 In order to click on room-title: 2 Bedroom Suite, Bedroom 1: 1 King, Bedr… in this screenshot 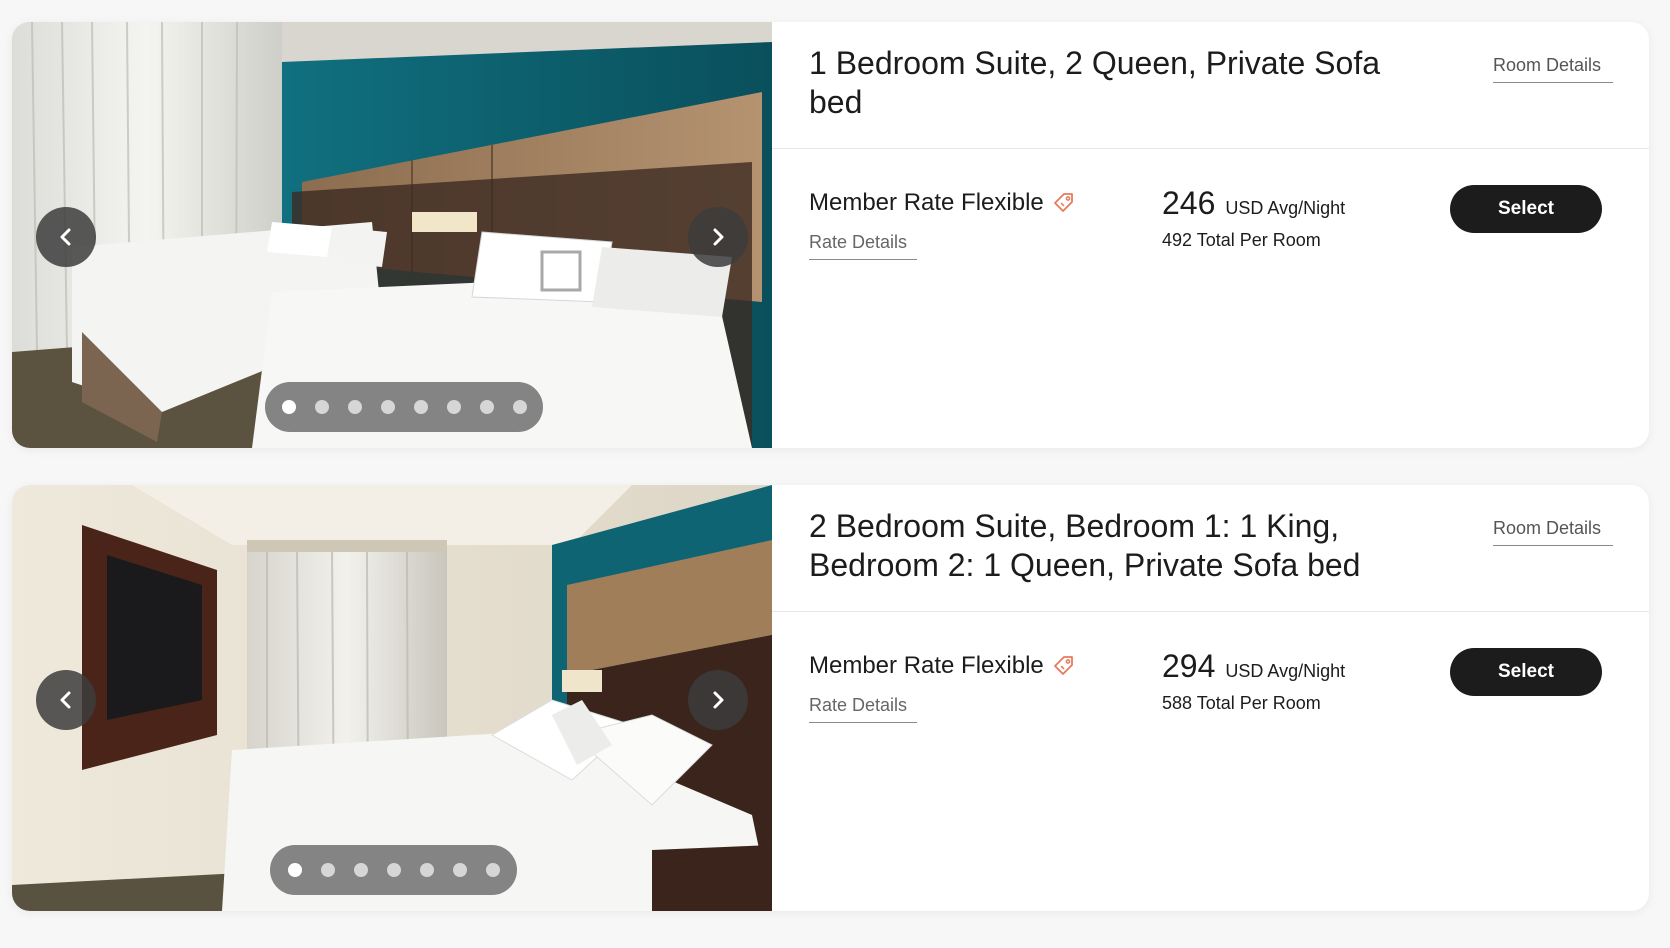, I will do `click(1085, 545)`.